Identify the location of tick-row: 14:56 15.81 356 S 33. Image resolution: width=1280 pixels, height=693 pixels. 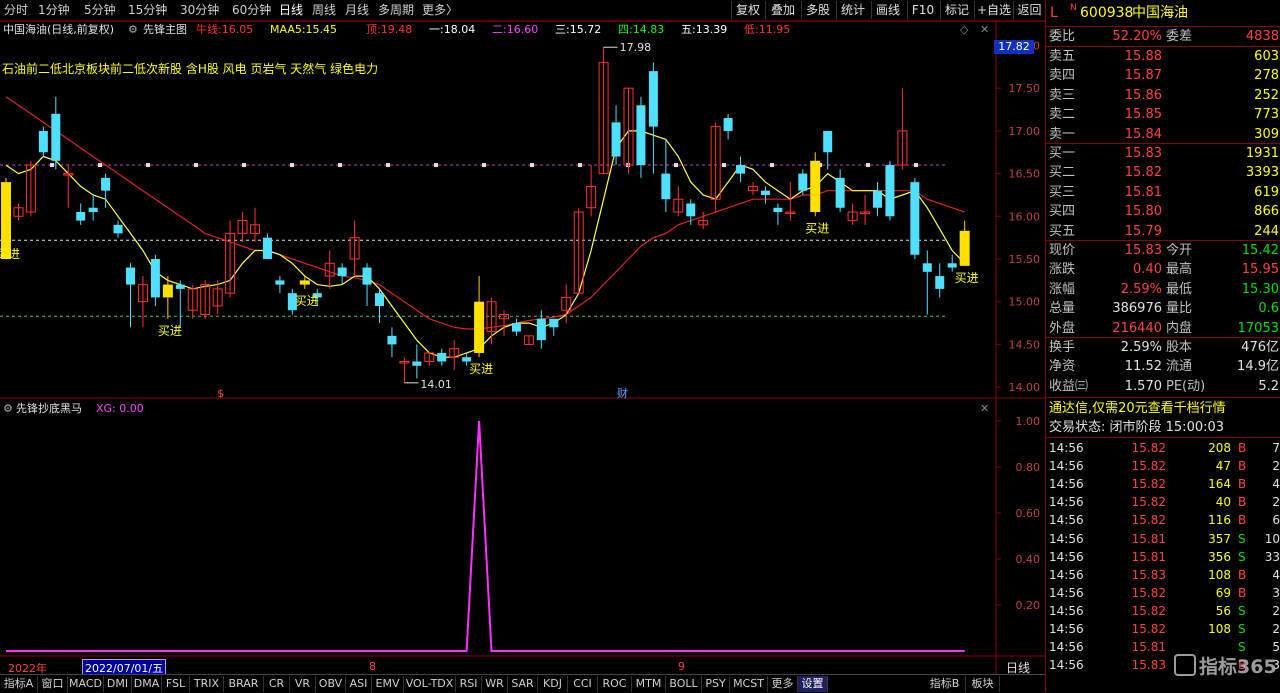
(1163, 557).